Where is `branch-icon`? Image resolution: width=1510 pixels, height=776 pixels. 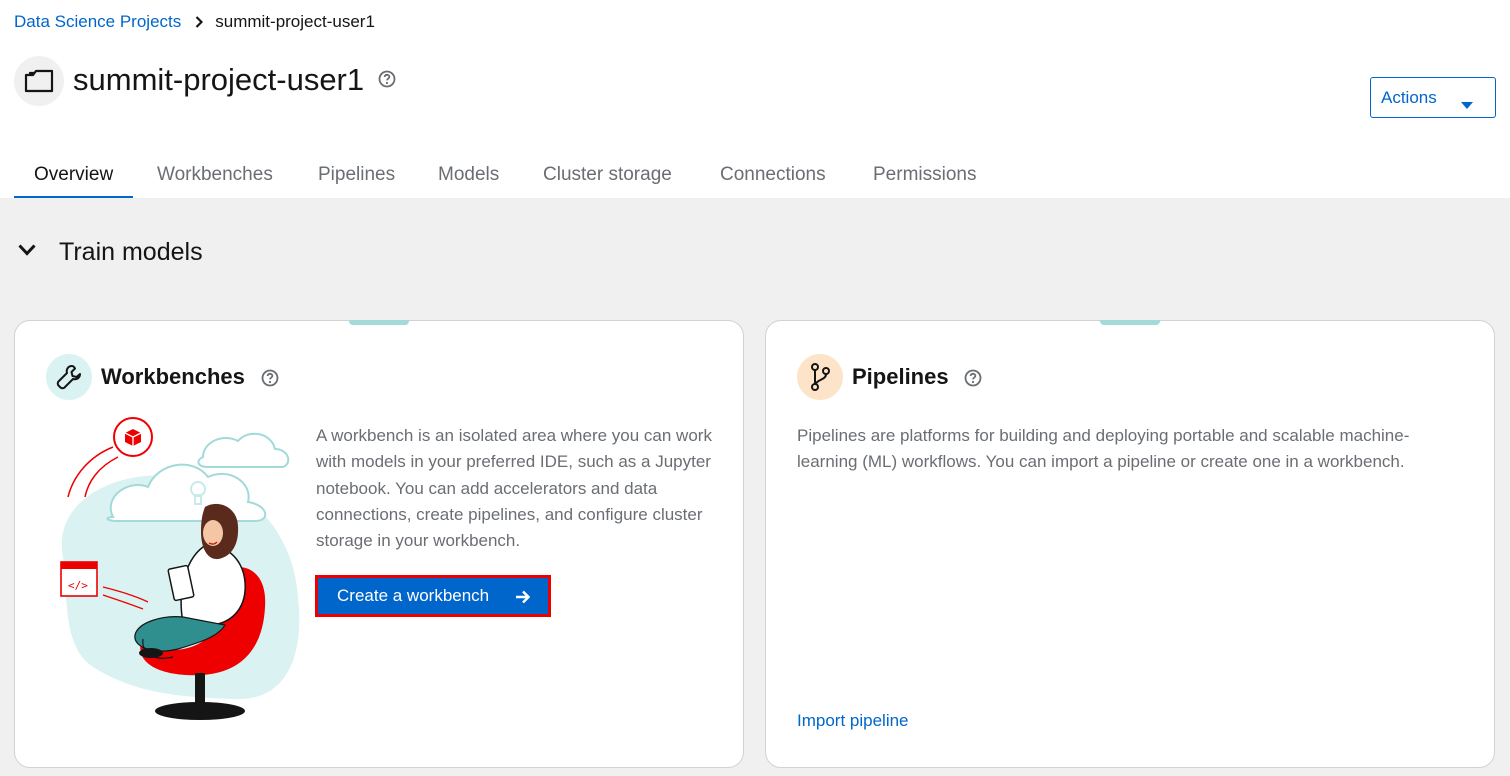
branch-icon is located at coordinates (820, 377).